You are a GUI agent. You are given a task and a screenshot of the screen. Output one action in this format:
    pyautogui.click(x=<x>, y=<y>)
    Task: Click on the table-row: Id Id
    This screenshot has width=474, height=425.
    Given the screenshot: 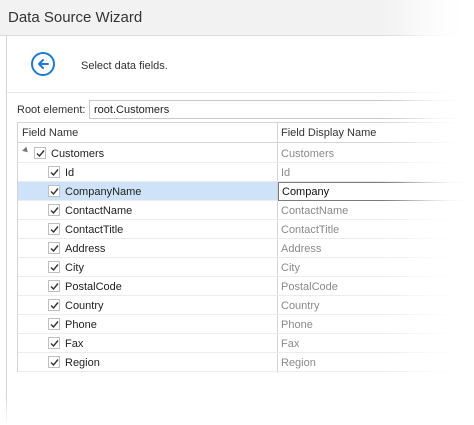 What is the action you would take?
    pyautogui.click(x=246, y=172)
    